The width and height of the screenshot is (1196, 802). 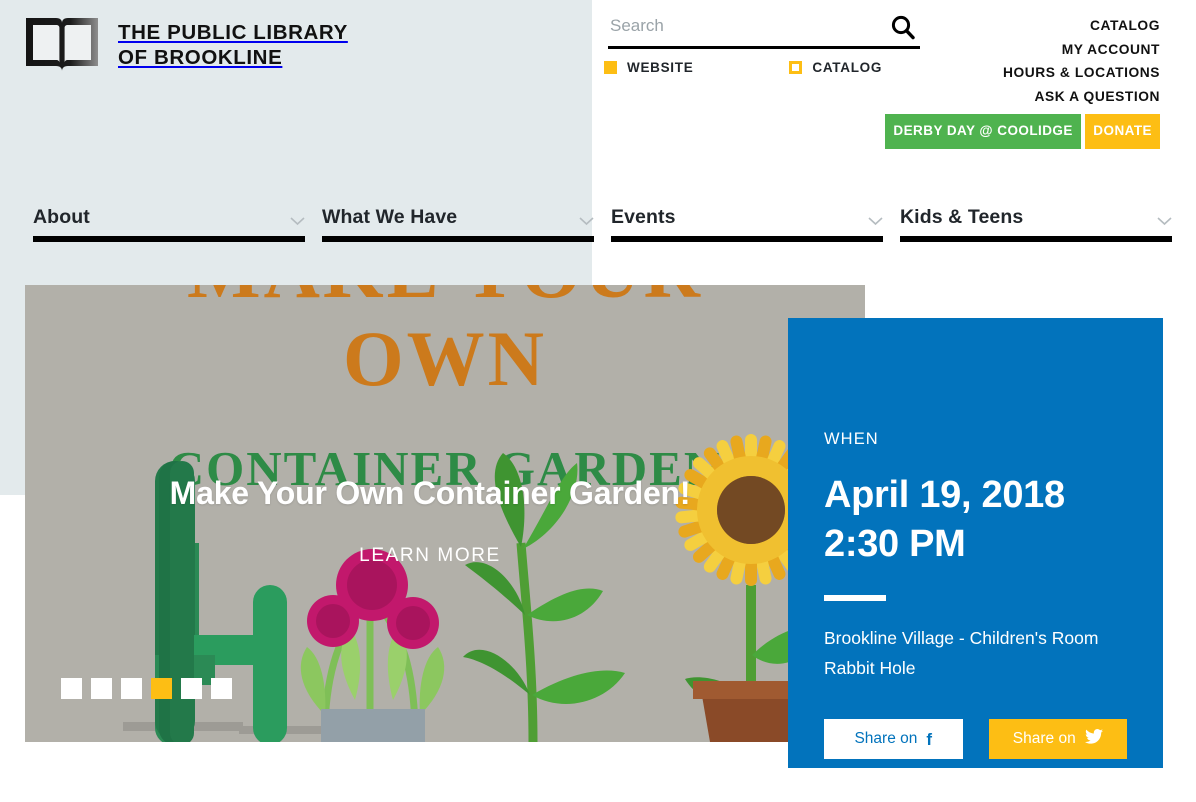 I want to click on share-facebook-label: Share on, so click(x=886, y=738).